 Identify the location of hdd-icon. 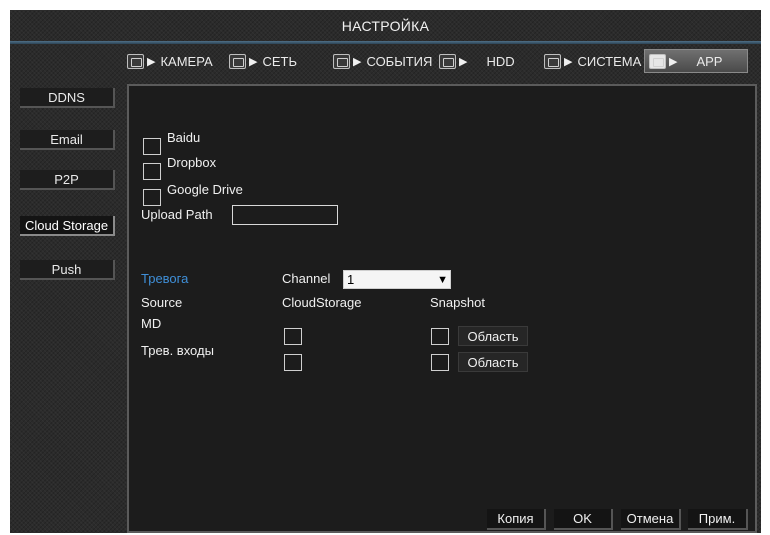
(447, 61).